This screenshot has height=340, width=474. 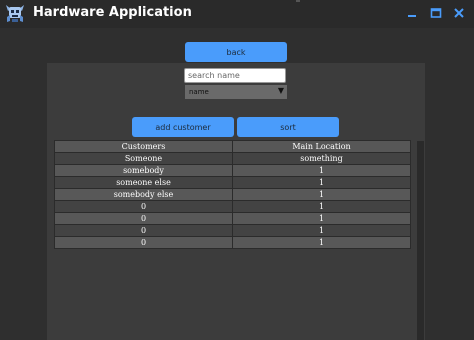 I want to click on table-header-row: Customers Main Location, so click(x=232, y=146).